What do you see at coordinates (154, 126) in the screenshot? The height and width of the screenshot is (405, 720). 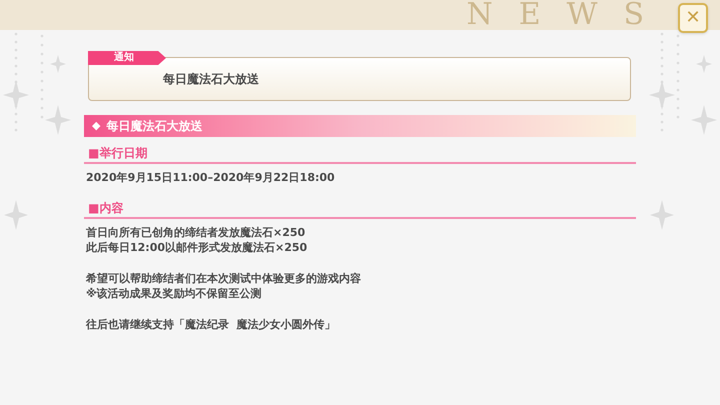 I see `section-title: 每日魔法石大放送` at bounding box center [154, 126].